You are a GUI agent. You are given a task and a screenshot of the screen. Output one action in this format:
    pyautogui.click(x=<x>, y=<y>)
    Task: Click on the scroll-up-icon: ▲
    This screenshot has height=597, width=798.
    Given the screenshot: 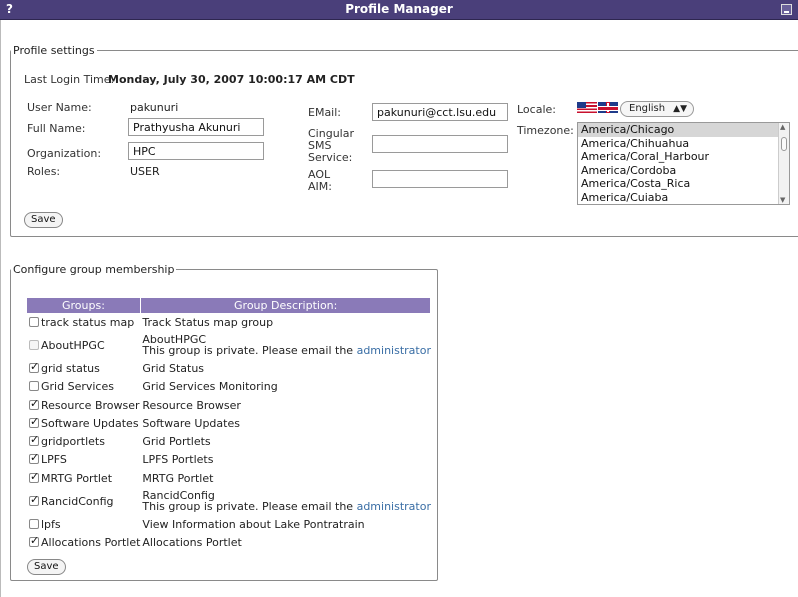 What is the action you would take?
    pyautogui.click(x=782, y=127)
    